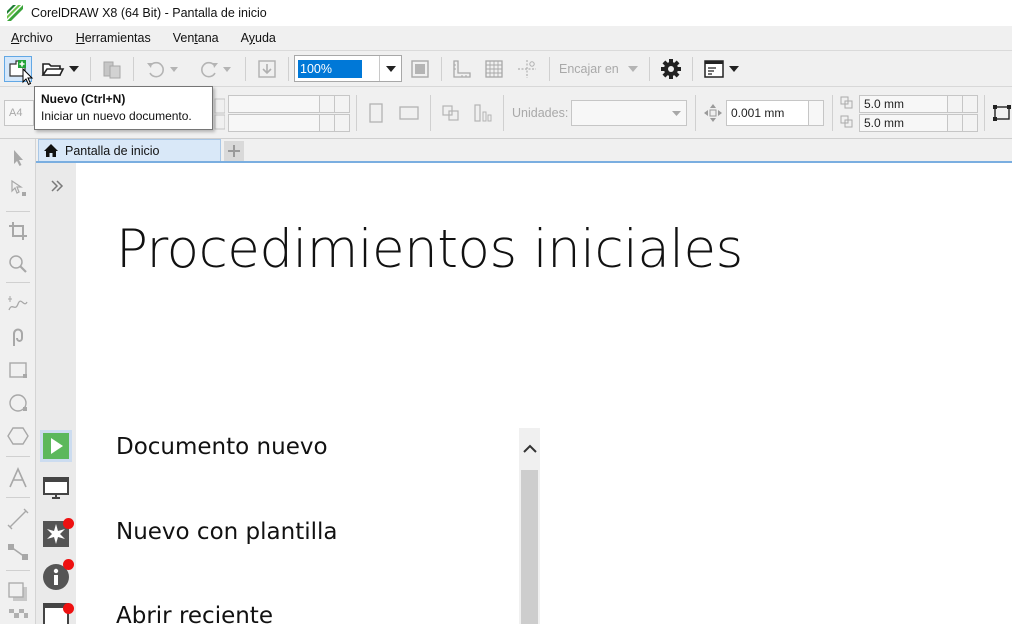 Image resolution: width=1012 pixels, height=629 pixels. Describe the element at coordinates (18, 477) in the screenshot. I see `text-a-icon` at that location.